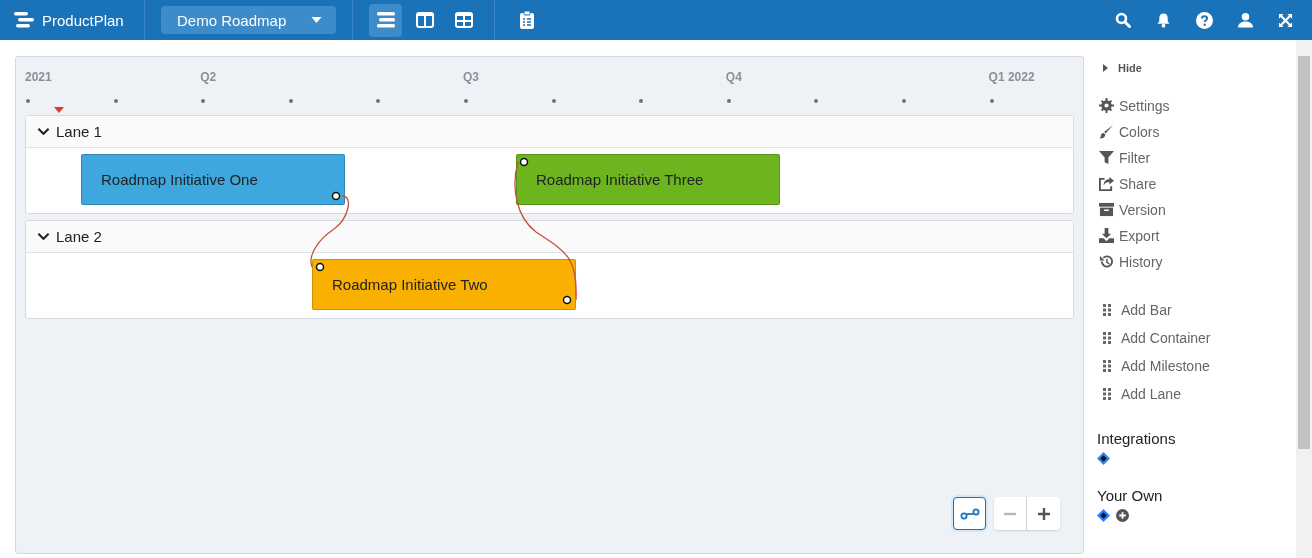 This screenshot has height=558, width=1312. I want to click on sidebar-menu-item: Export, so click(1128, 235).